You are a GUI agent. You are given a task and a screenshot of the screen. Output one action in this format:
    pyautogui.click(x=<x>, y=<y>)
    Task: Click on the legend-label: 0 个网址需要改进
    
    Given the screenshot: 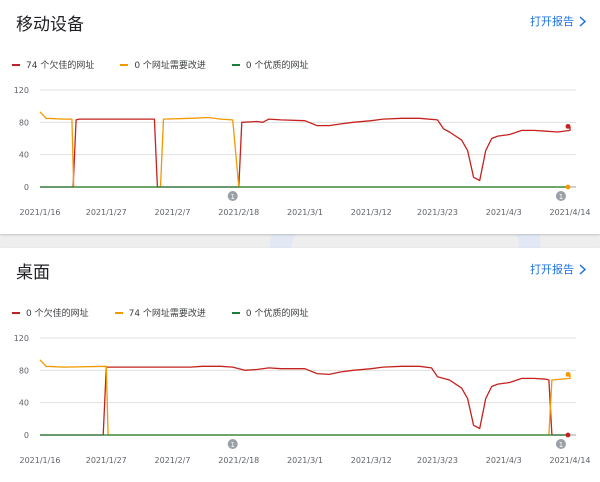 What is the action you would take?
    pyautogui.click(x=170, y=66)
    